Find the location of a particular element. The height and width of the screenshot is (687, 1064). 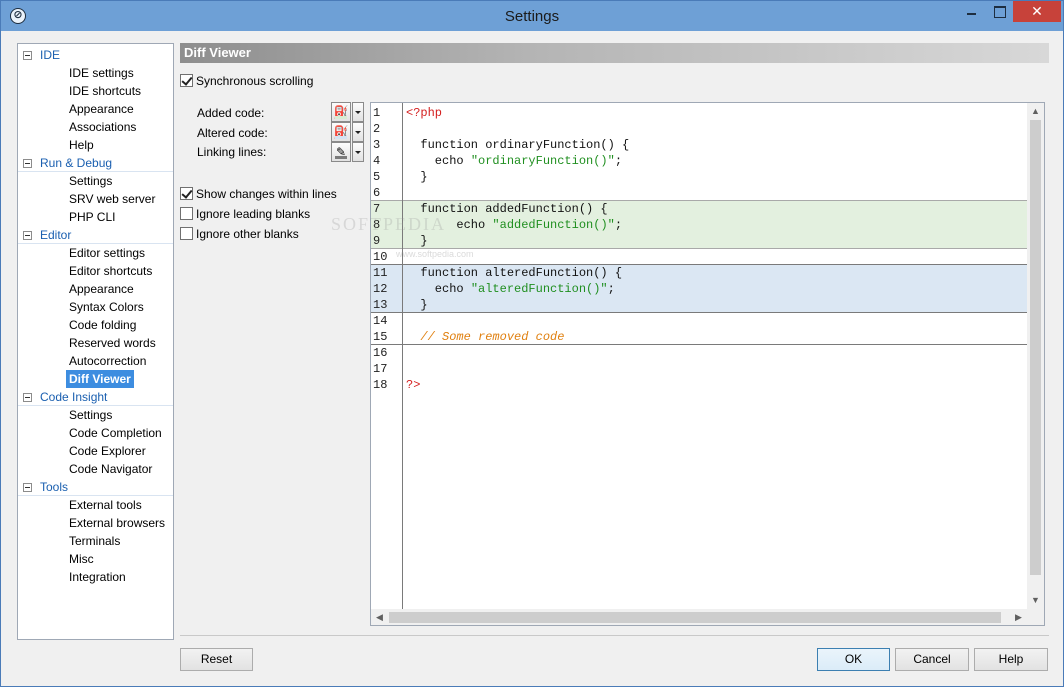

tree-item: Reserved words is located at coordinates (112, 343).